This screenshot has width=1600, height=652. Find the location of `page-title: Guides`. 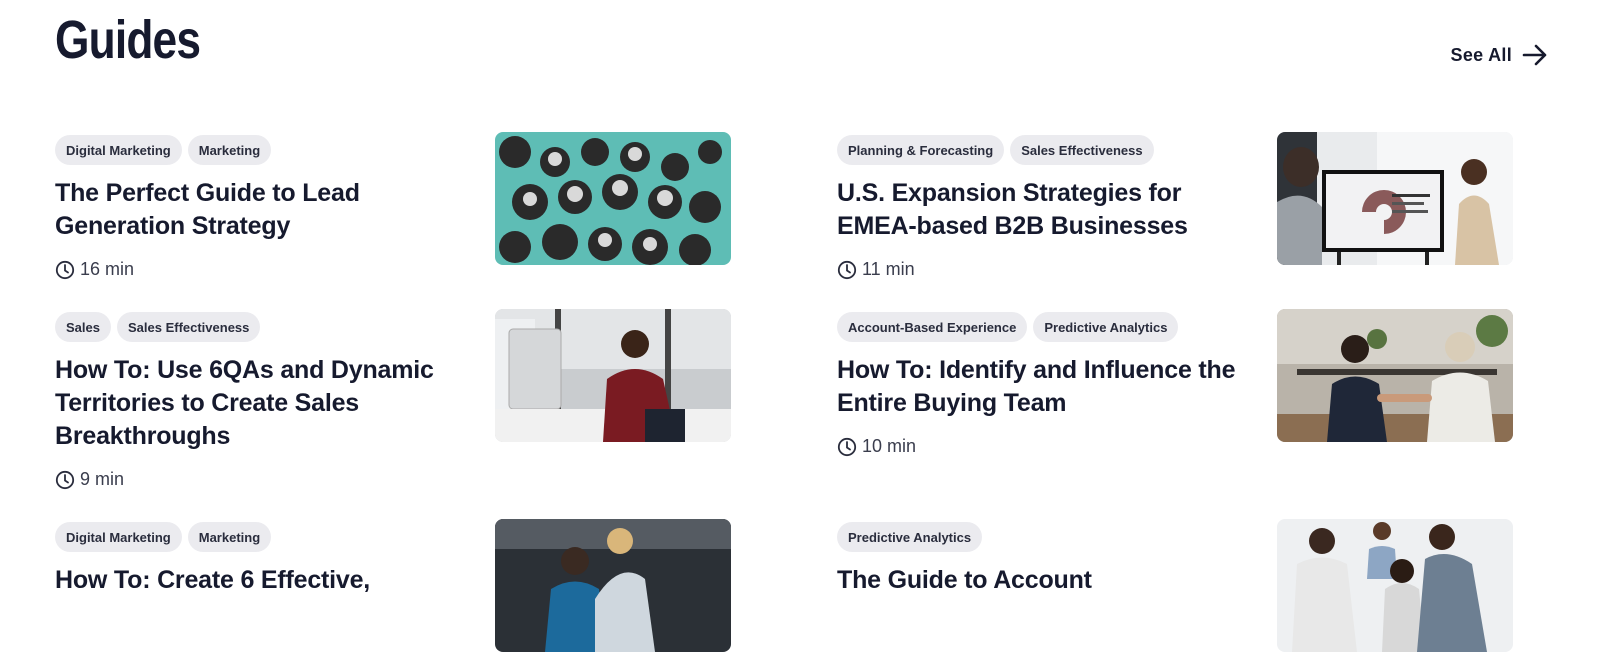

page-title: Guides is located at coordinates (128, 40).